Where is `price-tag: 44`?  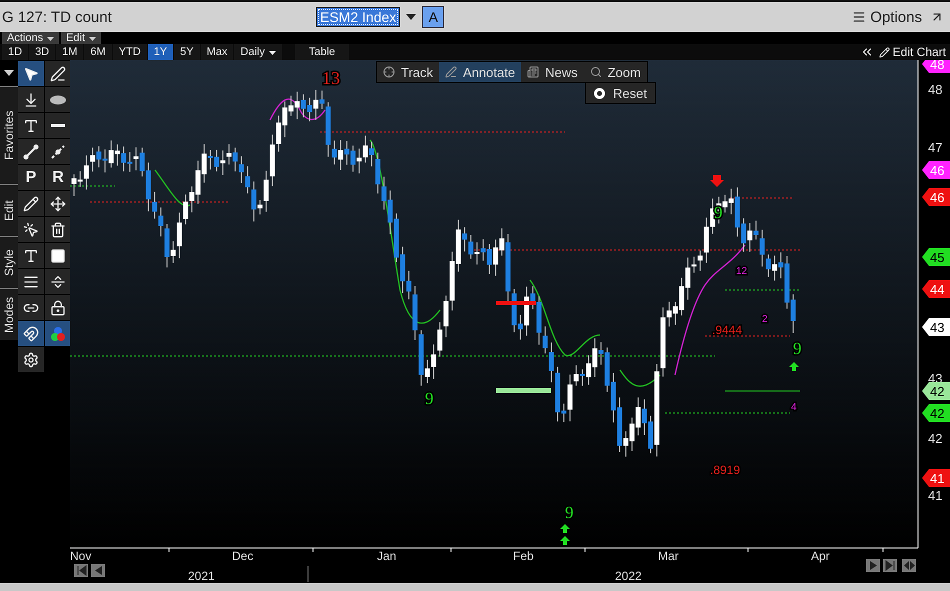
price-tag: 44 is located at coordinates (936, 289).